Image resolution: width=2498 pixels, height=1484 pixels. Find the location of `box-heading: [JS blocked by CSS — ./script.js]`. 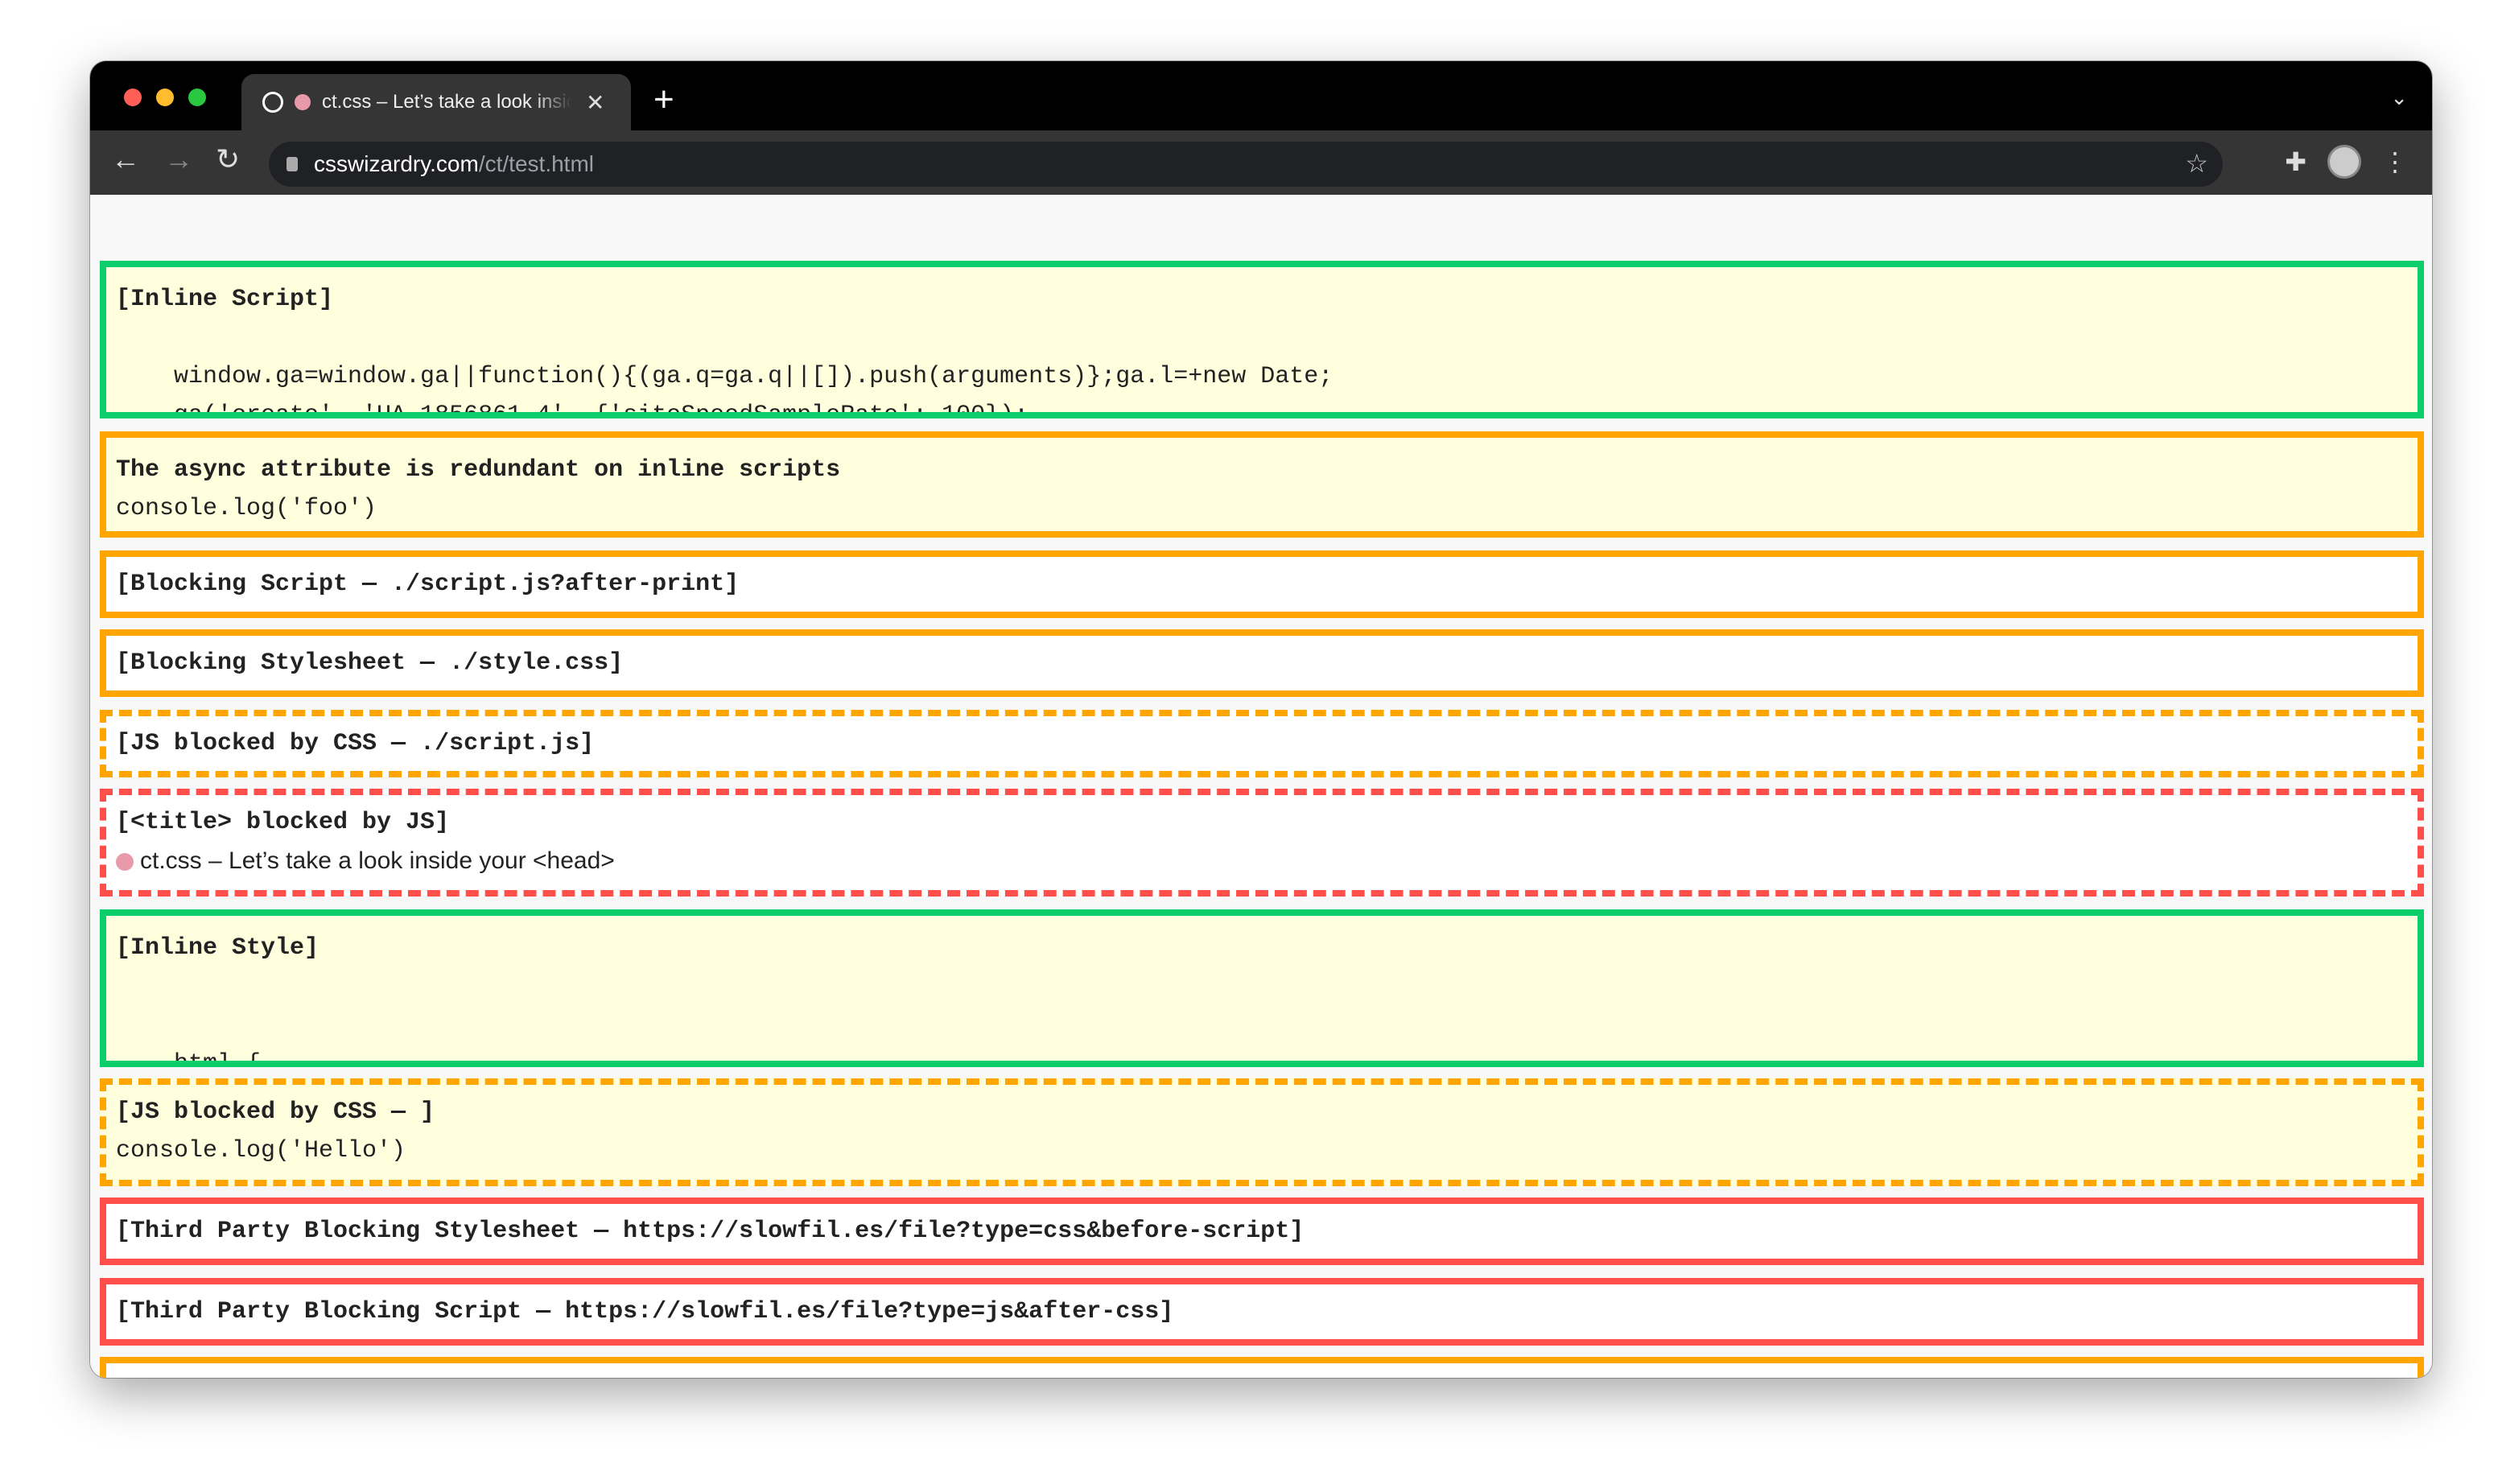

box-heading: [JS blocked by CSS — ./script.js] is located at coordinates (356, 743).